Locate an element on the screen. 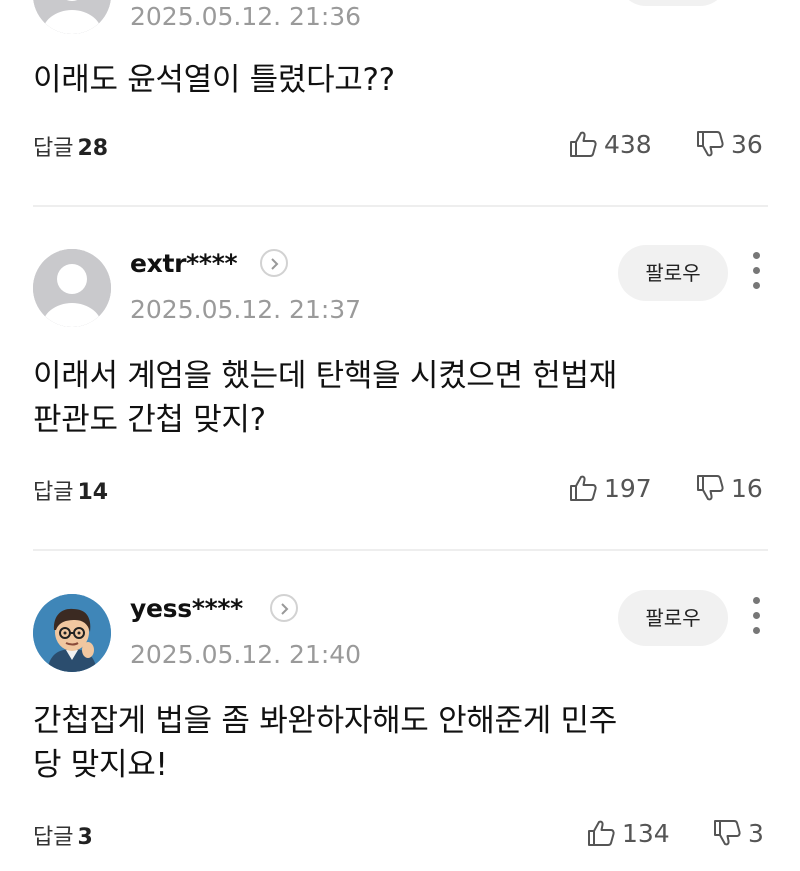 This screenshot has height=871, width=800. dislike-count: 3 is located at coordinates (756, 833).